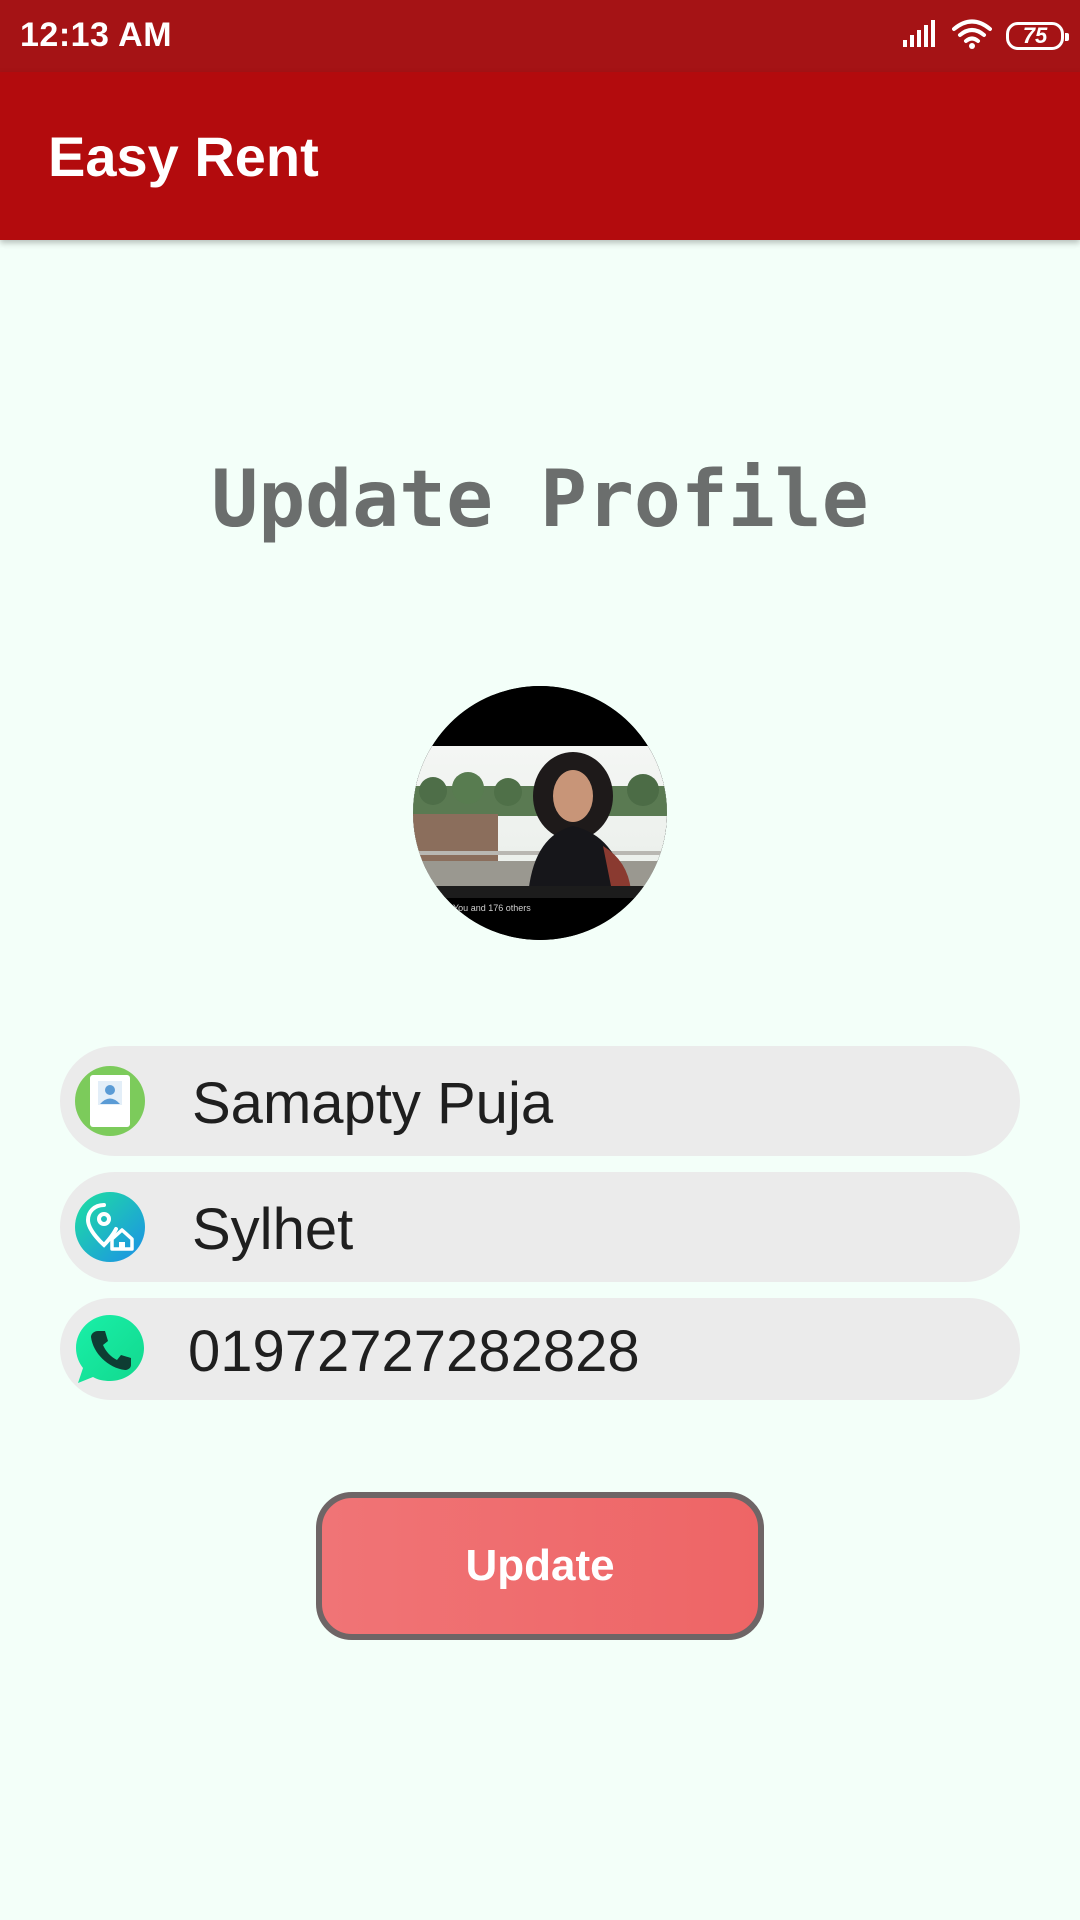 Image resolution: width=1080 pixels, height=1920 pixels. Describe the element at coordinates (96, 35) in the screenshot. I see `status-time: 12:13 AM` at that location.